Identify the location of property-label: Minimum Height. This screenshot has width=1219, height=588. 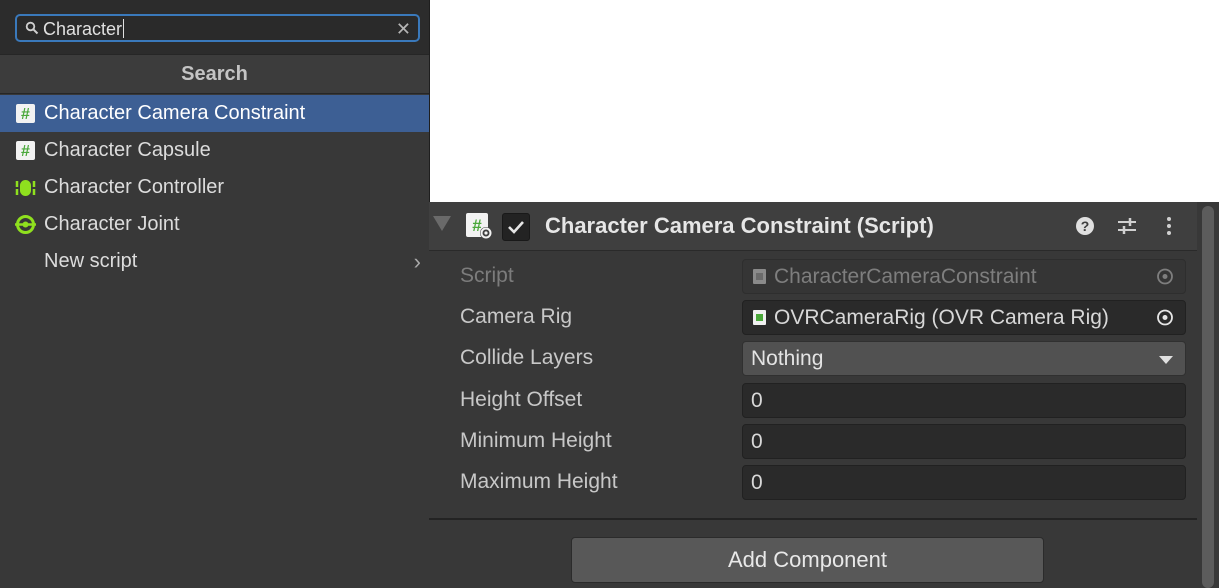
(536, 440).